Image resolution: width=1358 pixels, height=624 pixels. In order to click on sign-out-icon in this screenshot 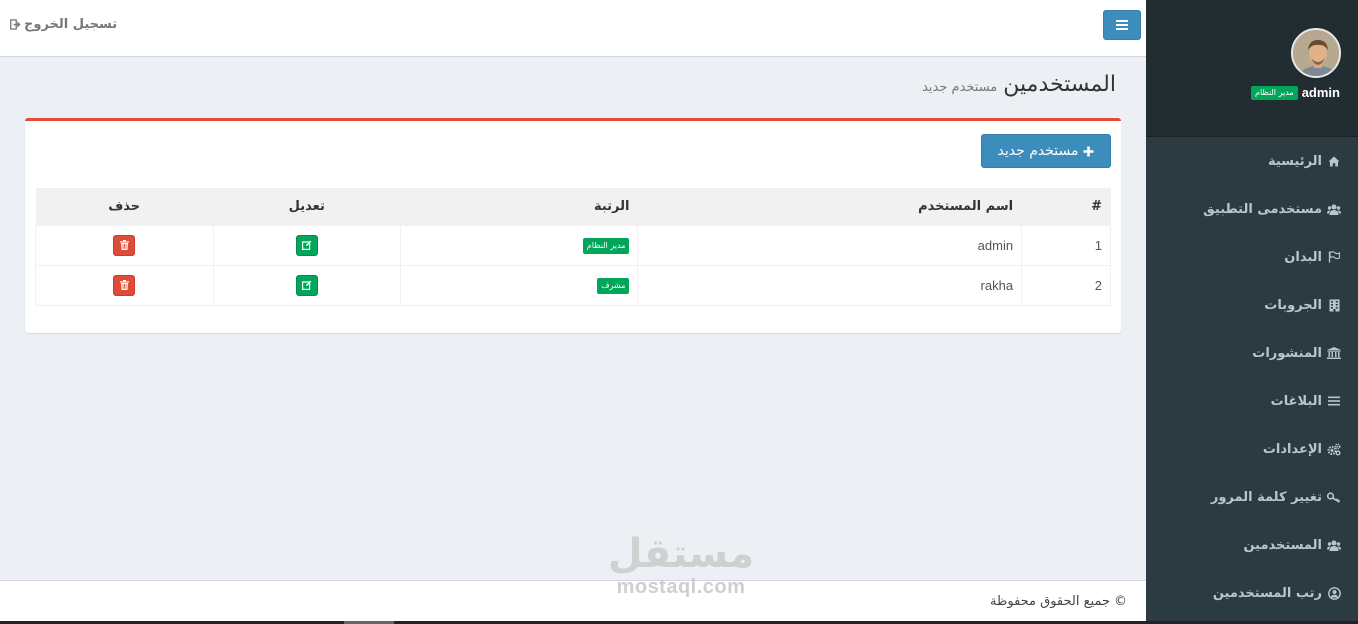, I will do `click(15, 24)`.